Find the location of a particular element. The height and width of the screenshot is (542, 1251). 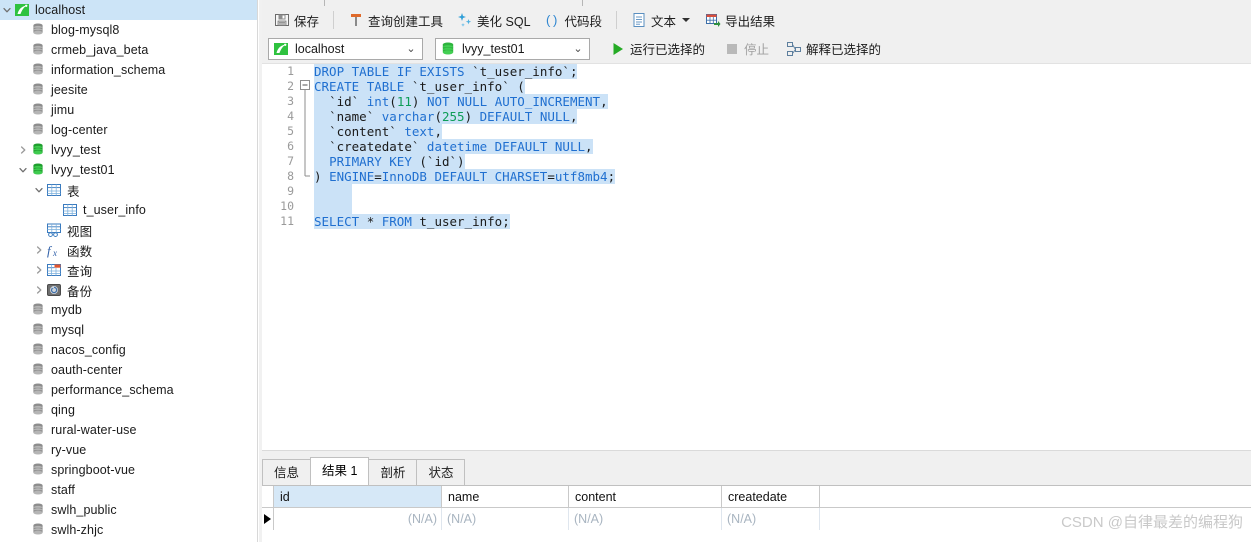

tree-item-mydb: mydb is located at coordinates (129, 310).